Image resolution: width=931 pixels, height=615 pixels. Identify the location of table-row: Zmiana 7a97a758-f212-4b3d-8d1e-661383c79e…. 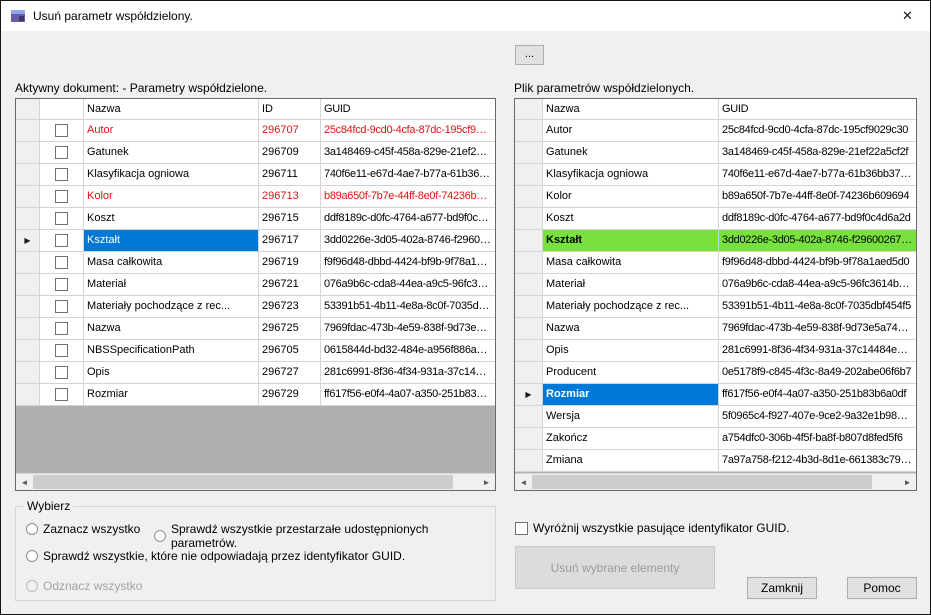
(715, 461).